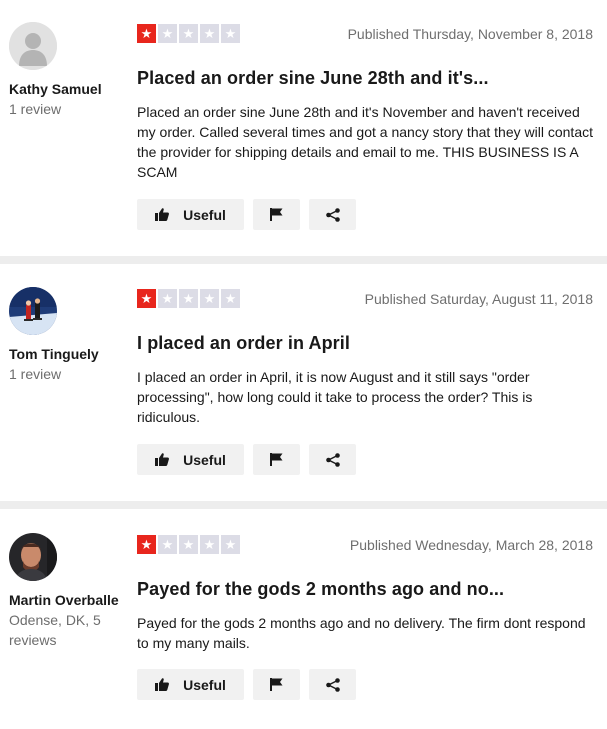  Describe the element at coordinates (365, 343) in the screenshot. I see `review-title: I placed an order in April` at that location.